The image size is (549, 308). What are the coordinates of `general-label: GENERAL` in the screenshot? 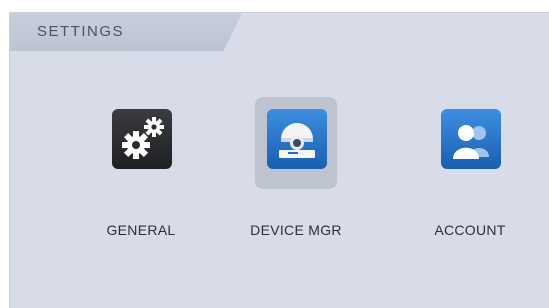 It's located at (141, 230).